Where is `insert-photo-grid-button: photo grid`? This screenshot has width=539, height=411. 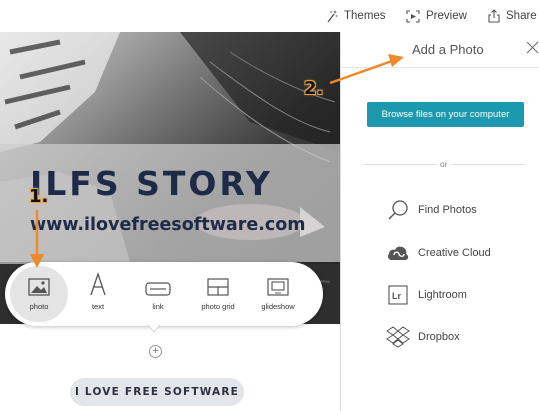
insert-photo-grid-button: photo grid is located at coordinates (218, 294).